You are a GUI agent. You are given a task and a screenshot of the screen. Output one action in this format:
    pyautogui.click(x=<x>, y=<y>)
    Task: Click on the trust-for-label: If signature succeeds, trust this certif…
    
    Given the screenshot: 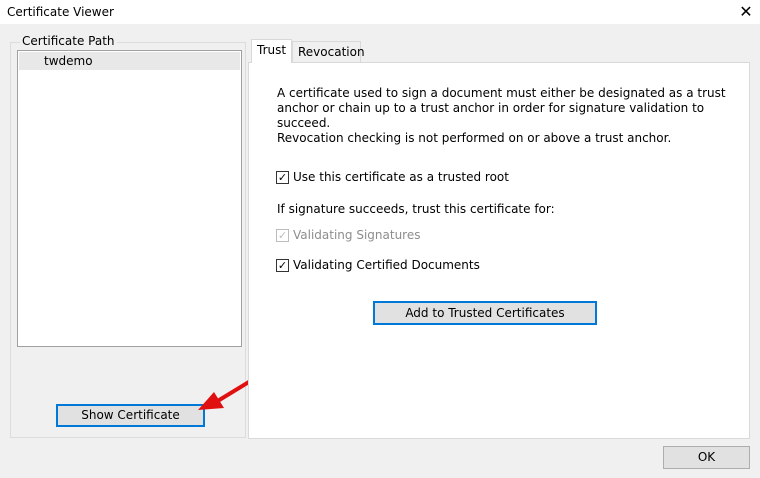 What is the action you would take?
    pyautogui.click(x=416, y=209)
    